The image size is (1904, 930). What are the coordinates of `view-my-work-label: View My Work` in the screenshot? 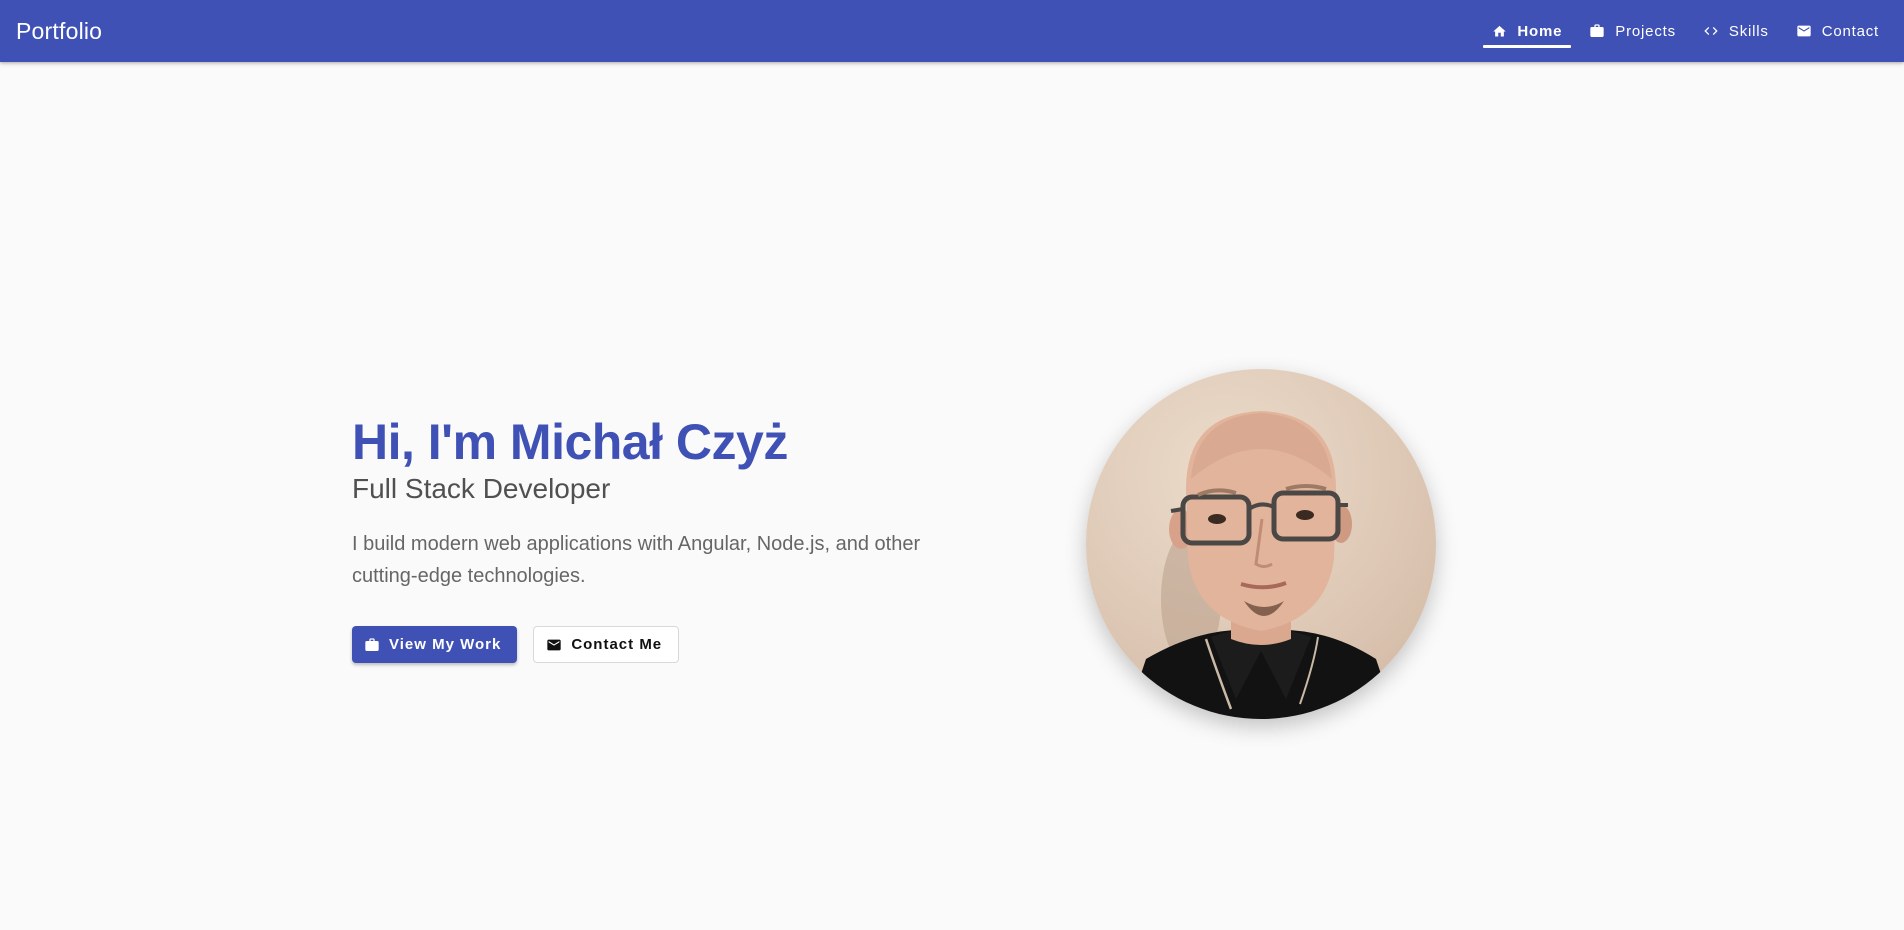 It's located at (445, 644).